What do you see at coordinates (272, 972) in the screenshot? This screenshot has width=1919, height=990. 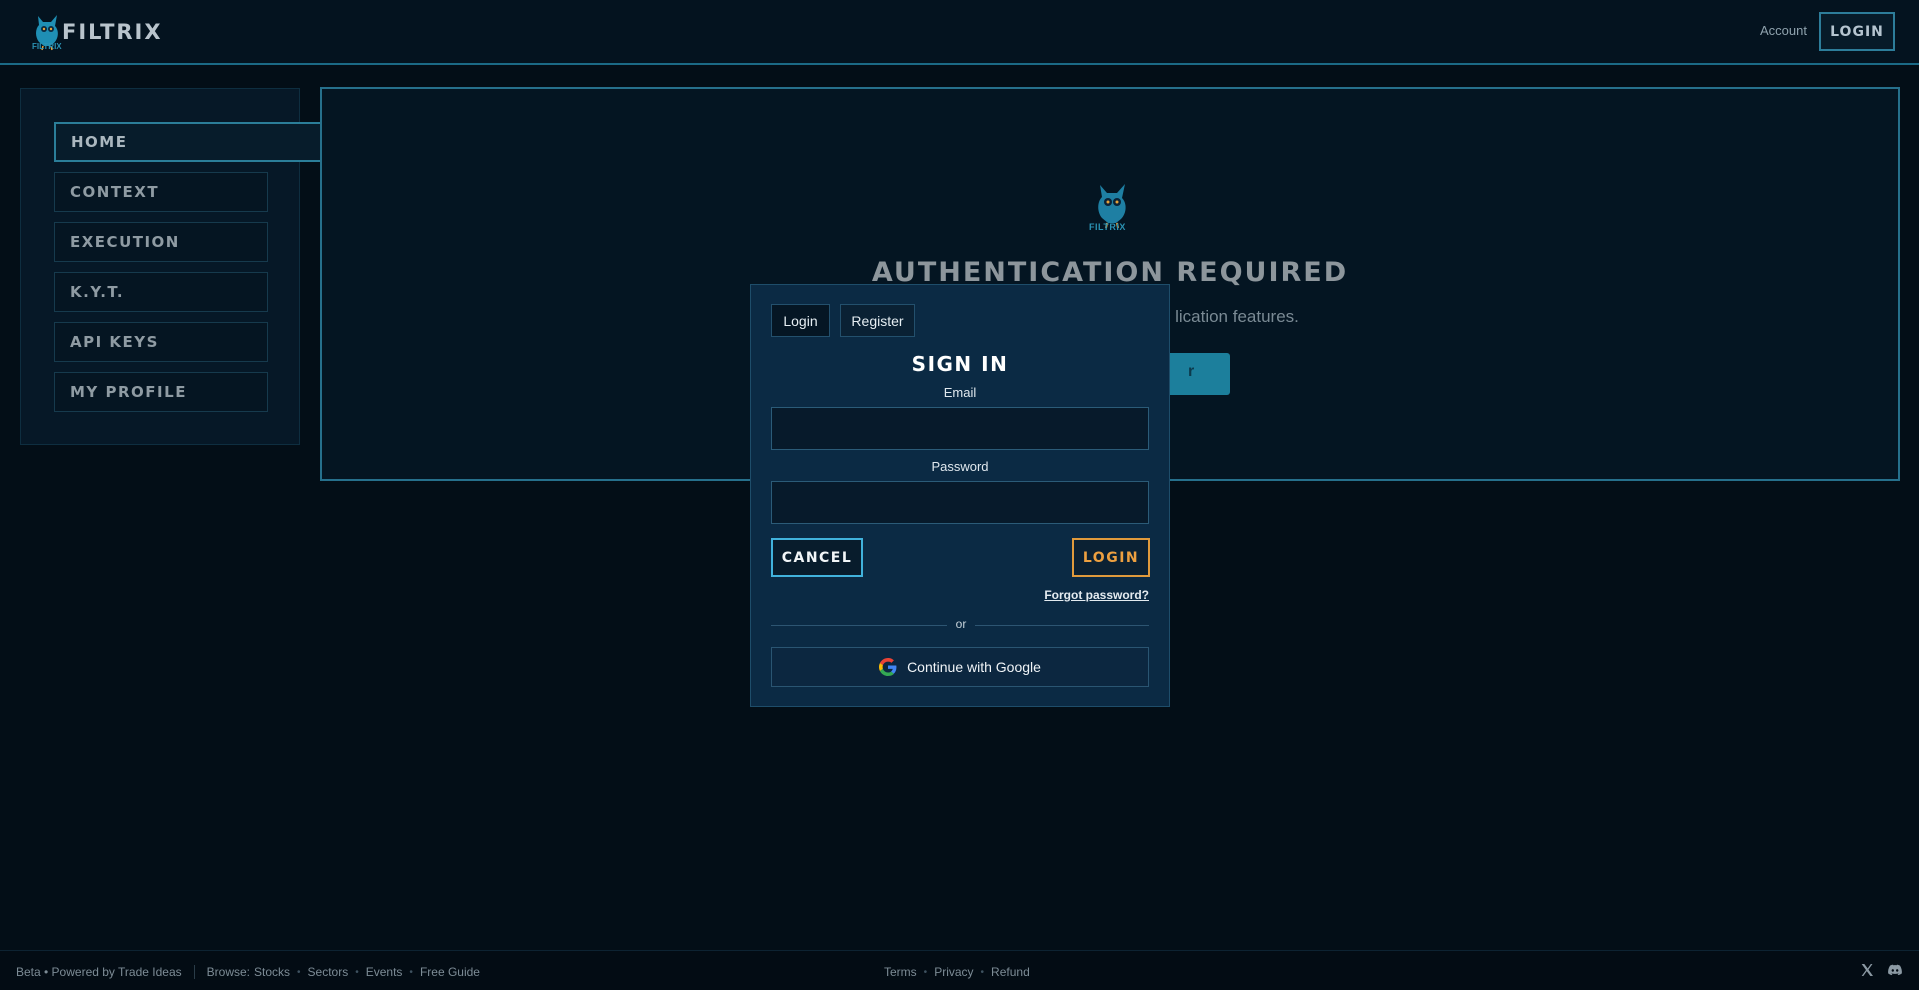 I see `browse-link-stocks: Stocks` at bounding box center [272, 972].